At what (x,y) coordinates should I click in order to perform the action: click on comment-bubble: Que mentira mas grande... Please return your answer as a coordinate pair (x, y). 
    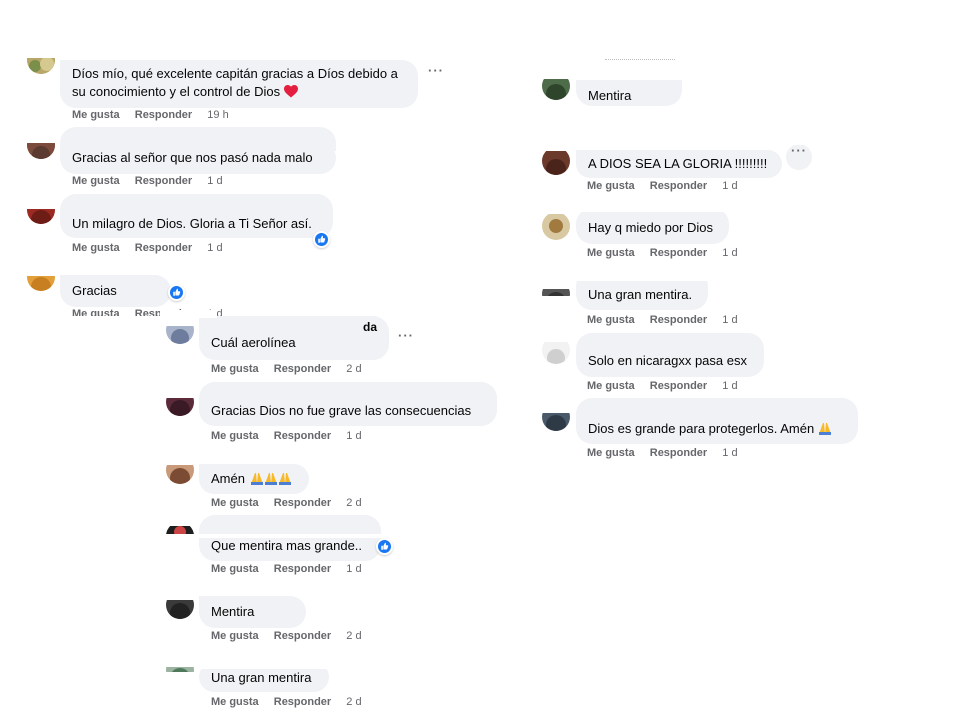
    Looking at the image, I should click on (290, 538).